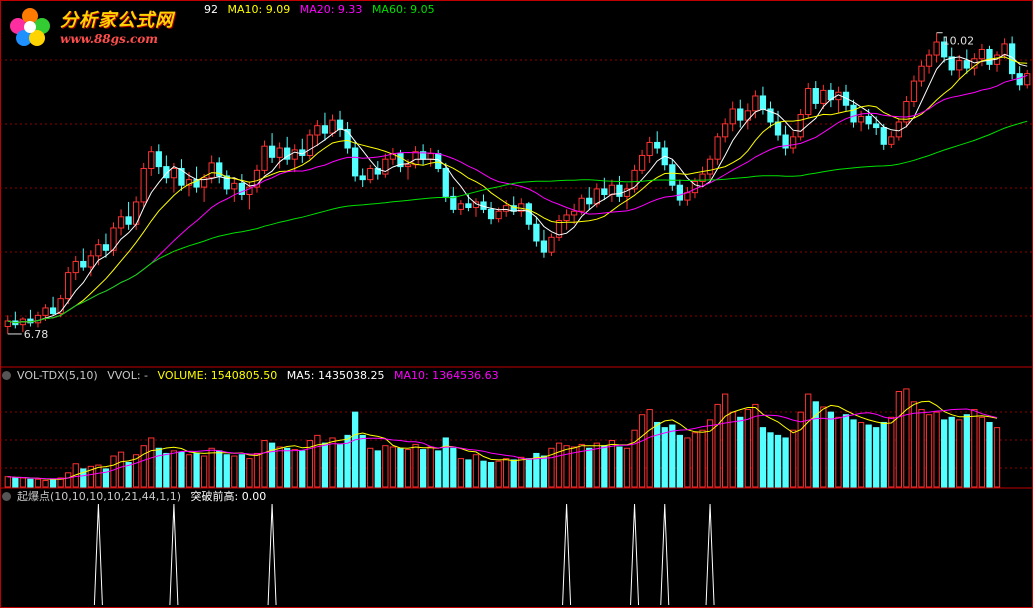 This screenshot has width=1033, height=608. Describe the element at coordinates (665, 554) in the screenshot. I see `breakout-signal-spike` at that location.